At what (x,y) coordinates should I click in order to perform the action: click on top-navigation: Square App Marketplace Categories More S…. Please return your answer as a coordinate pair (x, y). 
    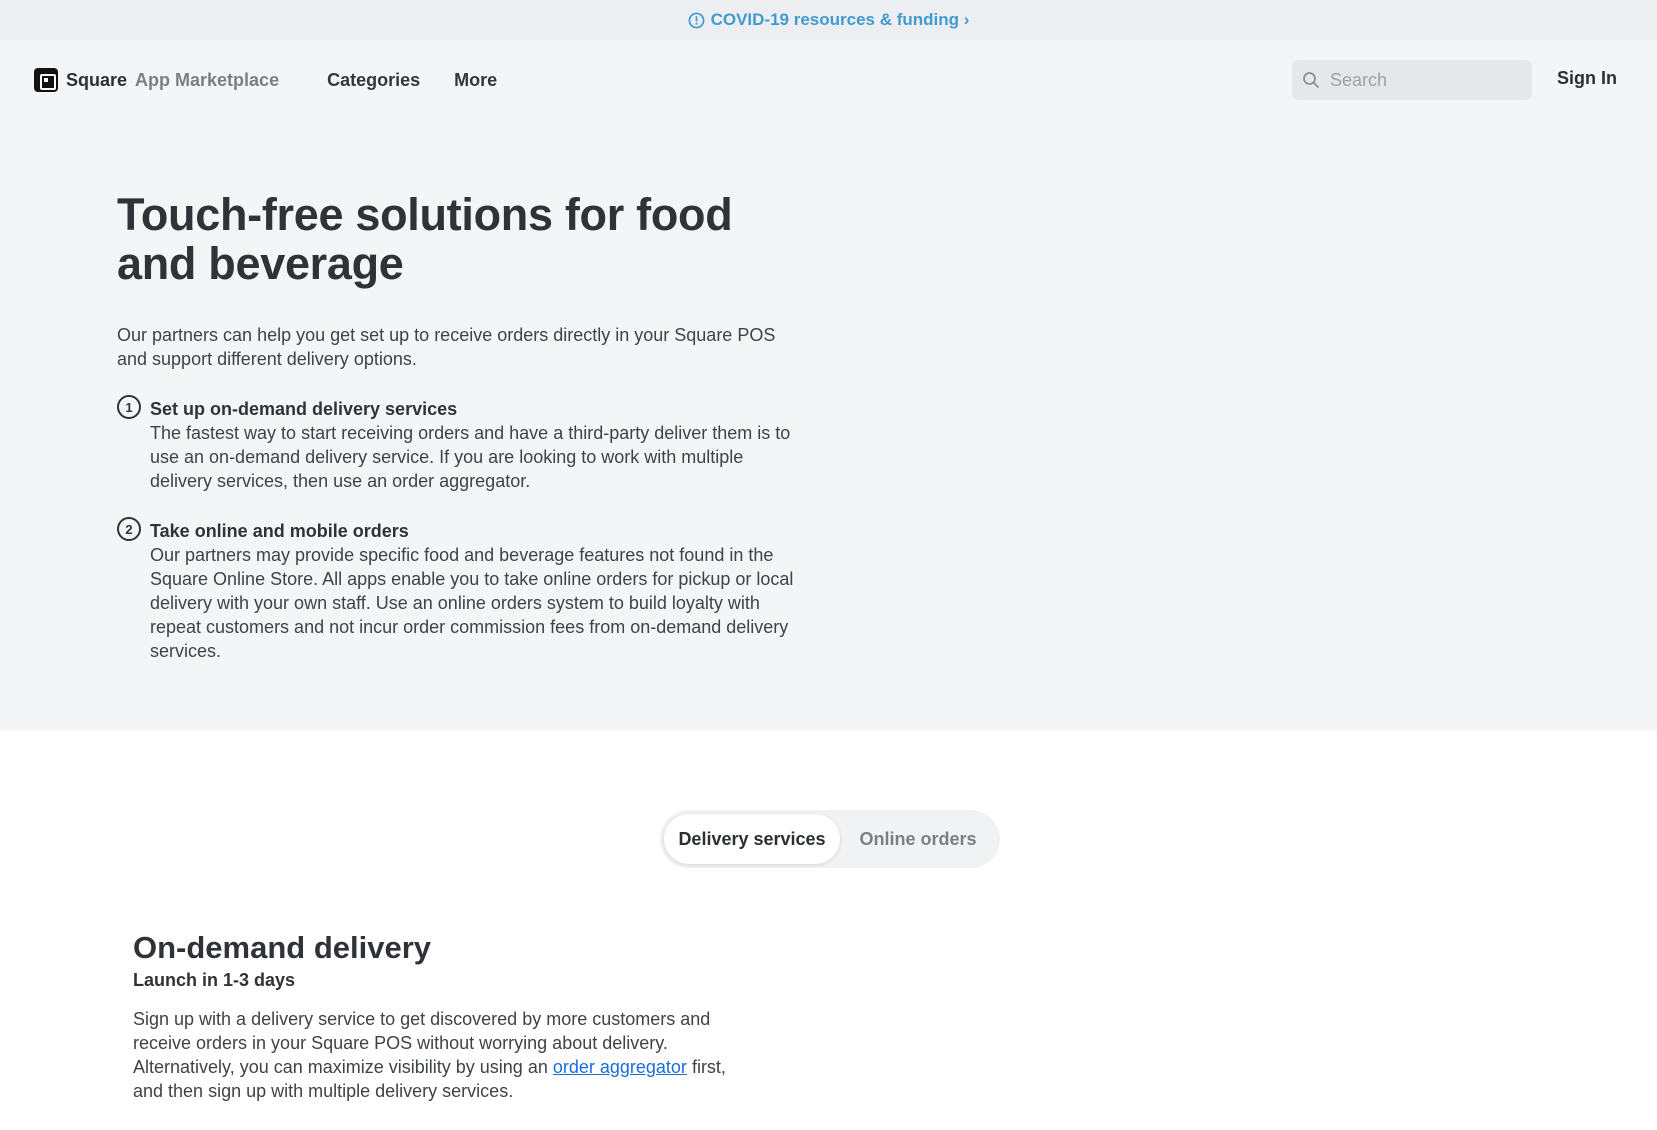
    Looking at the image, I should click on (828, 80).